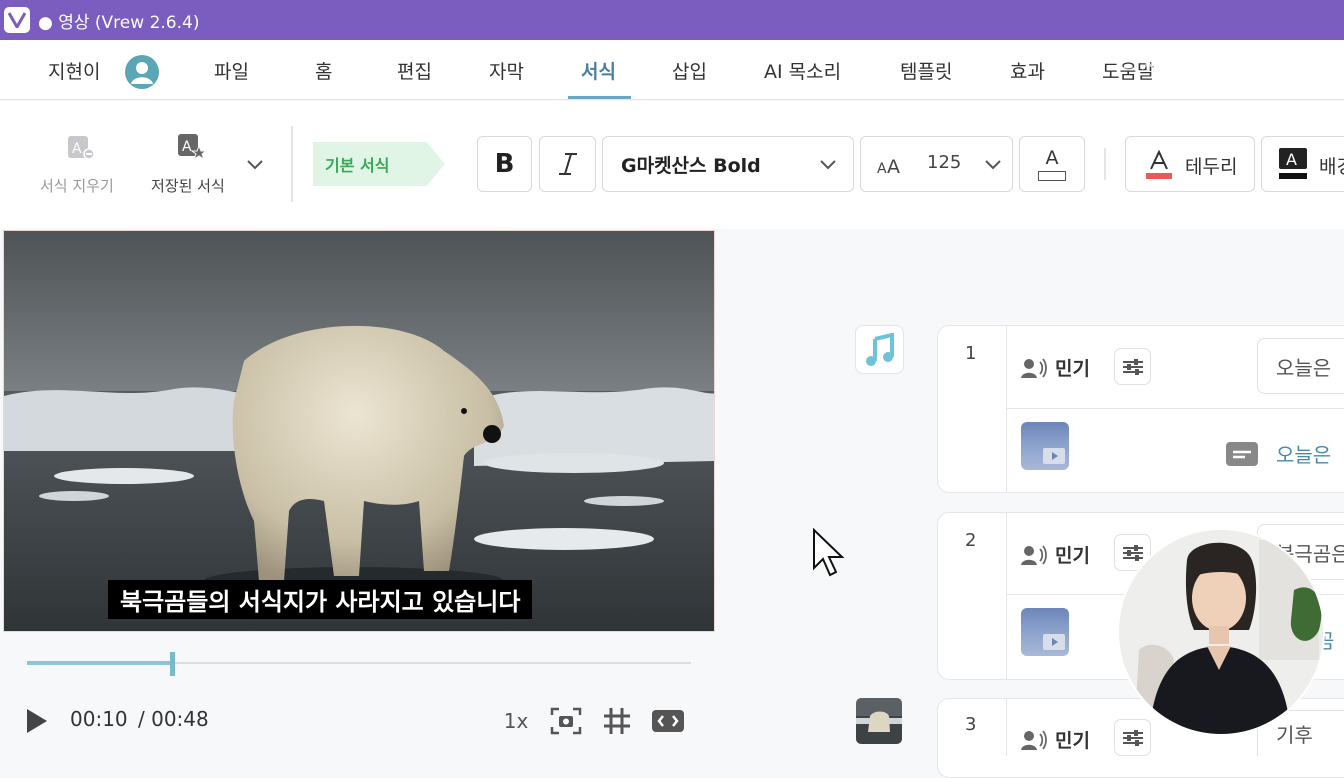 Image resolution: width=1344 pixels, height=778 pixels. What do you see at coordinates (691, 165) in the screenshot?
I see `font-family-value: G마켓산스 Bold` at bounding box center [691, 165].